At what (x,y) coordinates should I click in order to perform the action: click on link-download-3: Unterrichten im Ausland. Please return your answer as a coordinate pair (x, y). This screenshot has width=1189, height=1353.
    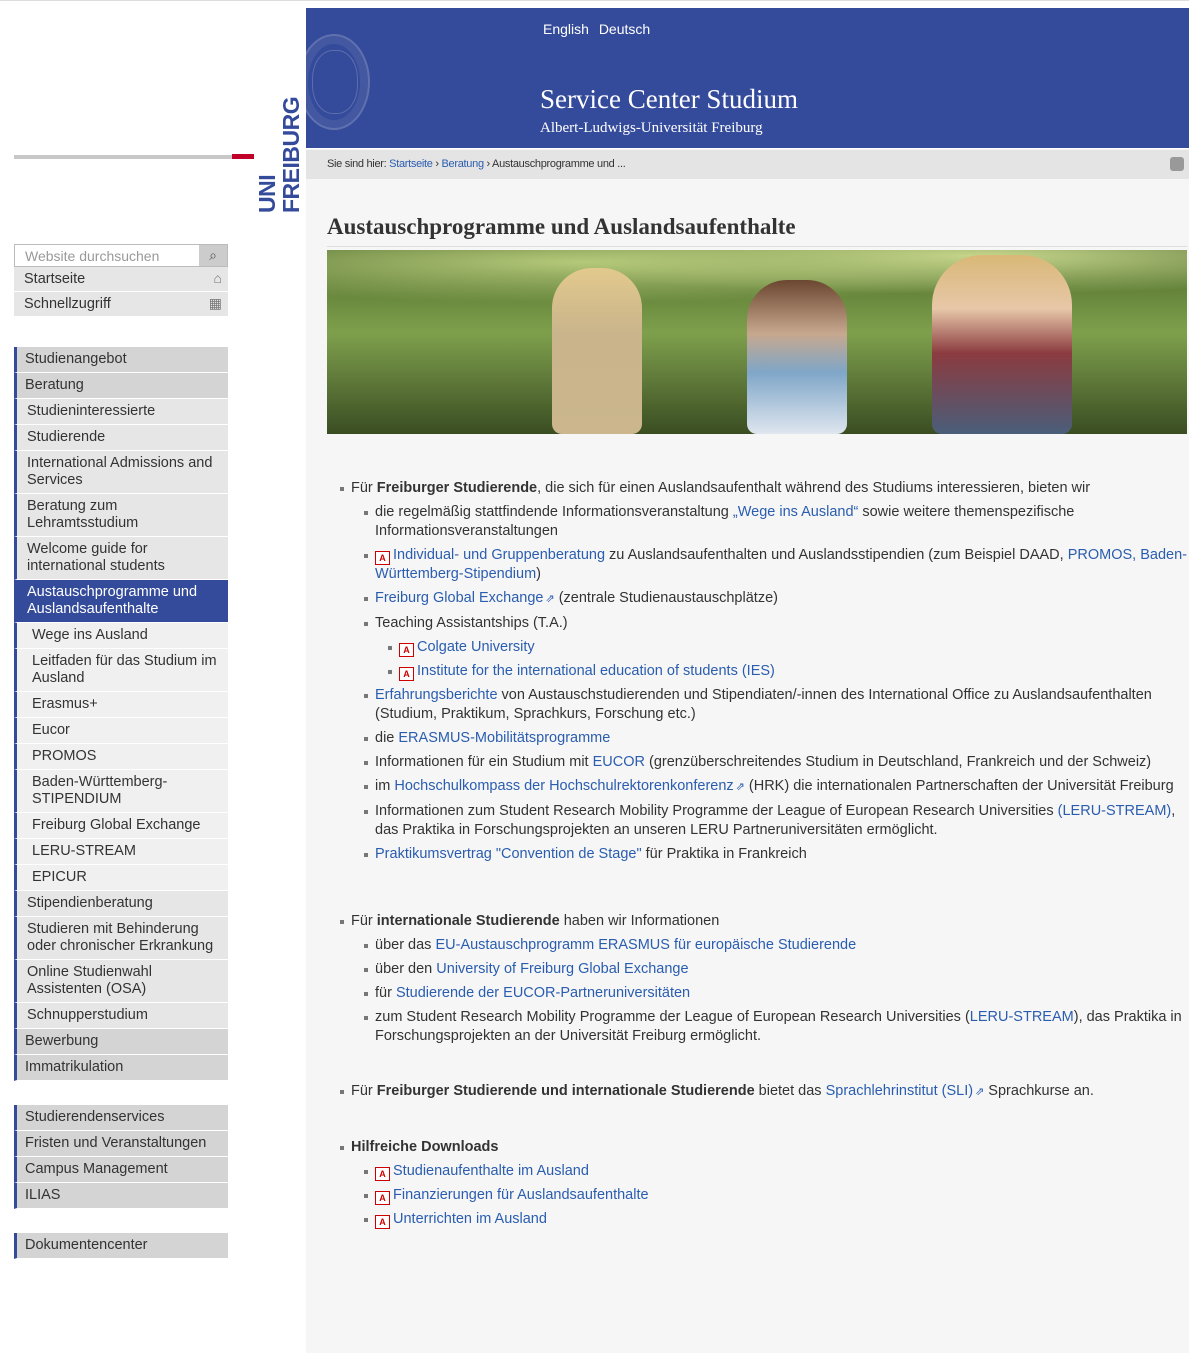
    Looking at the image, I should click on (470, 1219).